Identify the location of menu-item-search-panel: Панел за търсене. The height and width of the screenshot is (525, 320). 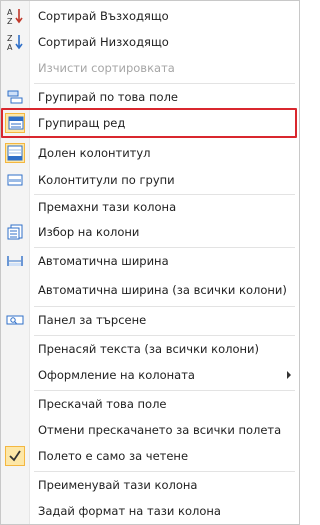
(150, 320).